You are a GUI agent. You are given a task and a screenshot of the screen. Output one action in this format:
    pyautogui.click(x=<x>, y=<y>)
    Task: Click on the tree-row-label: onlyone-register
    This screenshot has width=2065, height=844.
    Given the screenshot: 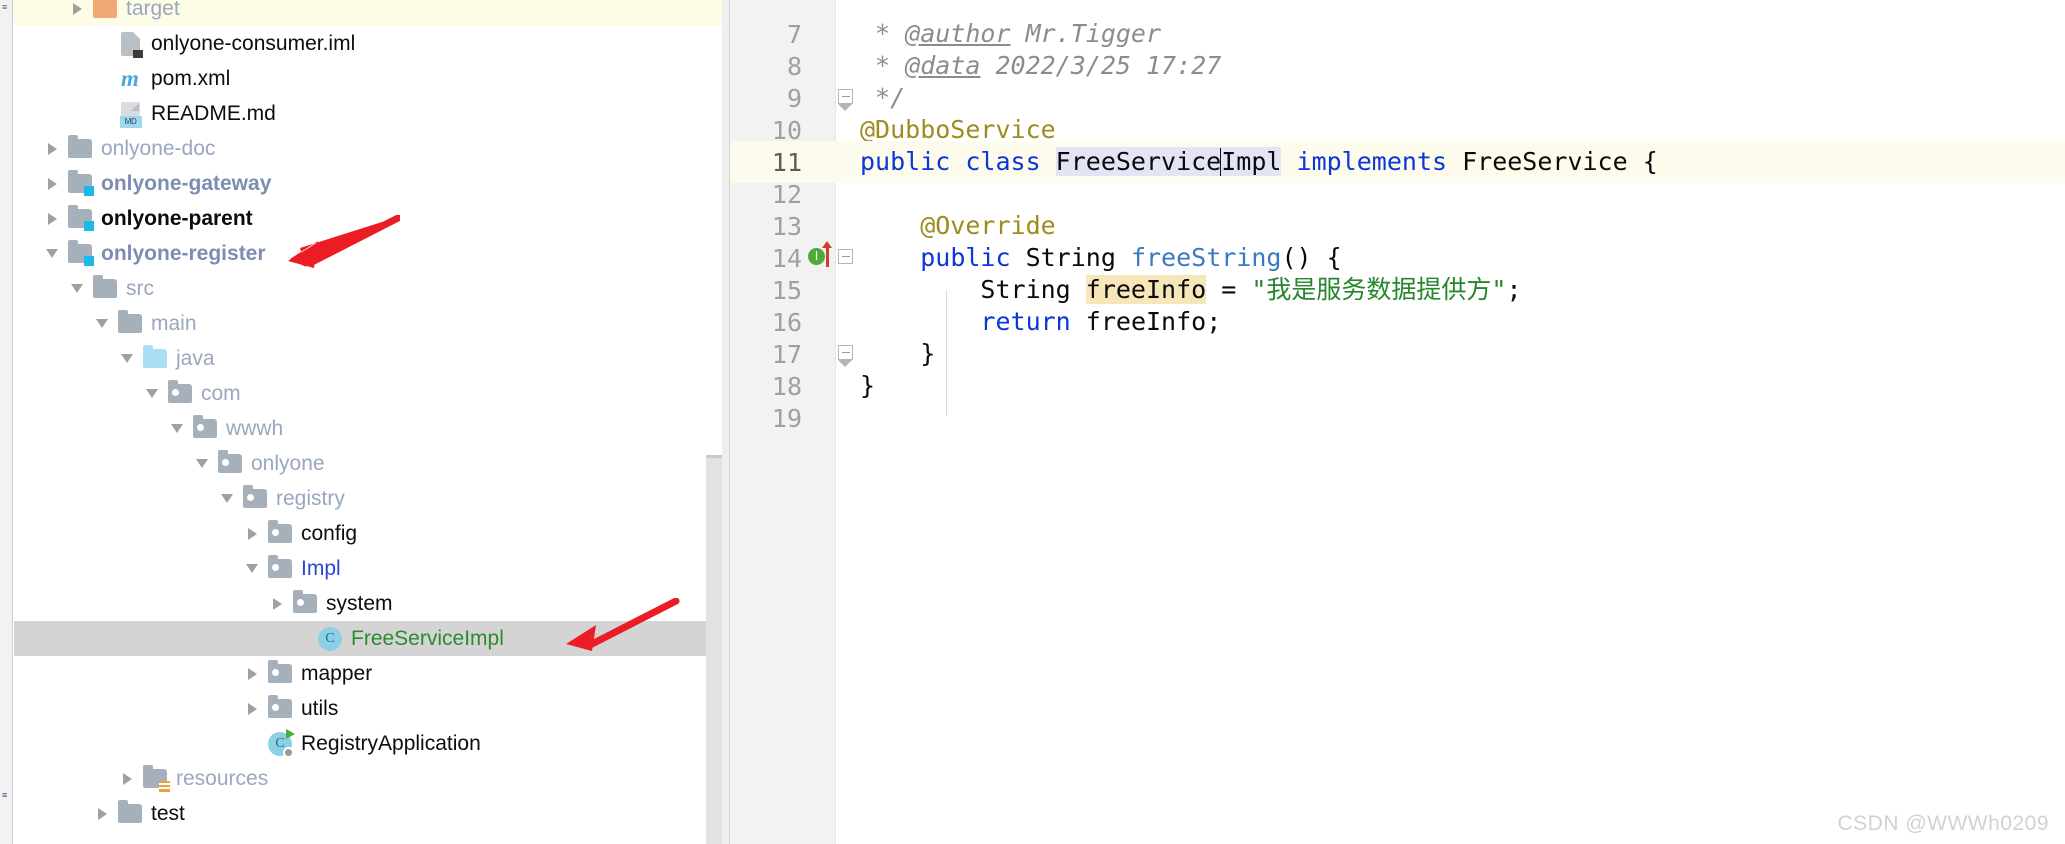 What is the action you would take?
    pyautogui.click(x=183, y=253)
    